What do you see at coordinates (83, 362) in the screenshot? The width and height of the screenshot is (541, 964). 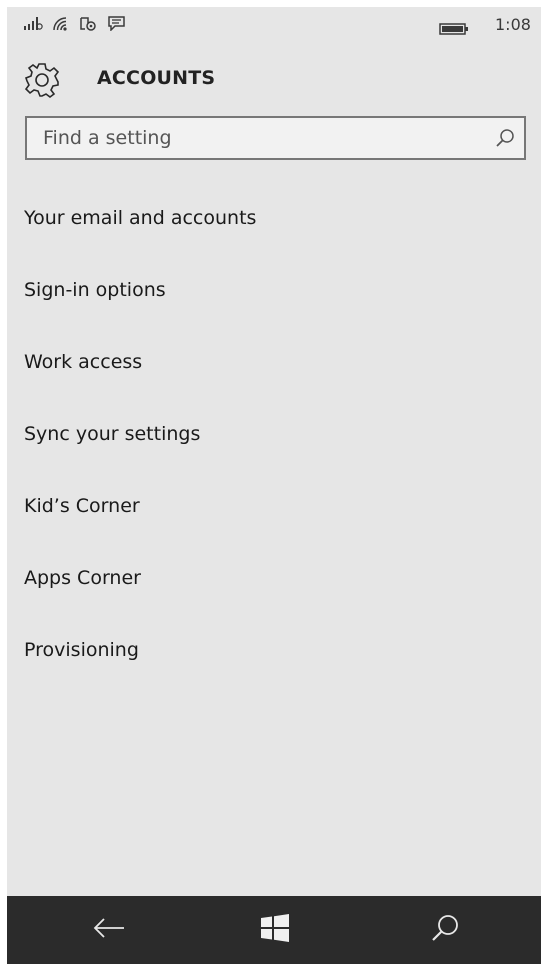 I see `menu-item-label: Work access` at bounding box center [83, 362].